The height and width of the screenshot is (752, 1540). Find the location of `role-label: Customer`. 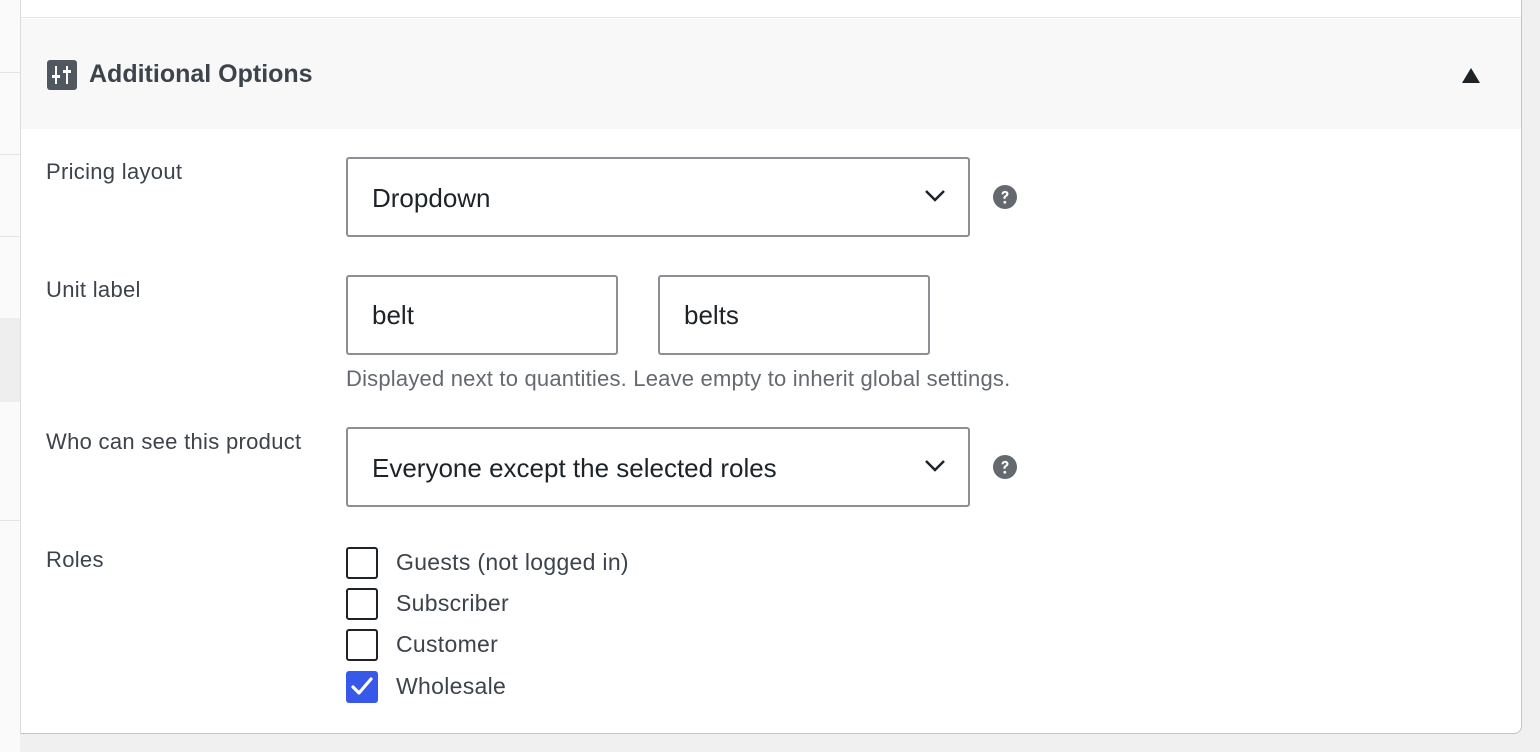

role-label: Customer is located at coordinates (447, 644).